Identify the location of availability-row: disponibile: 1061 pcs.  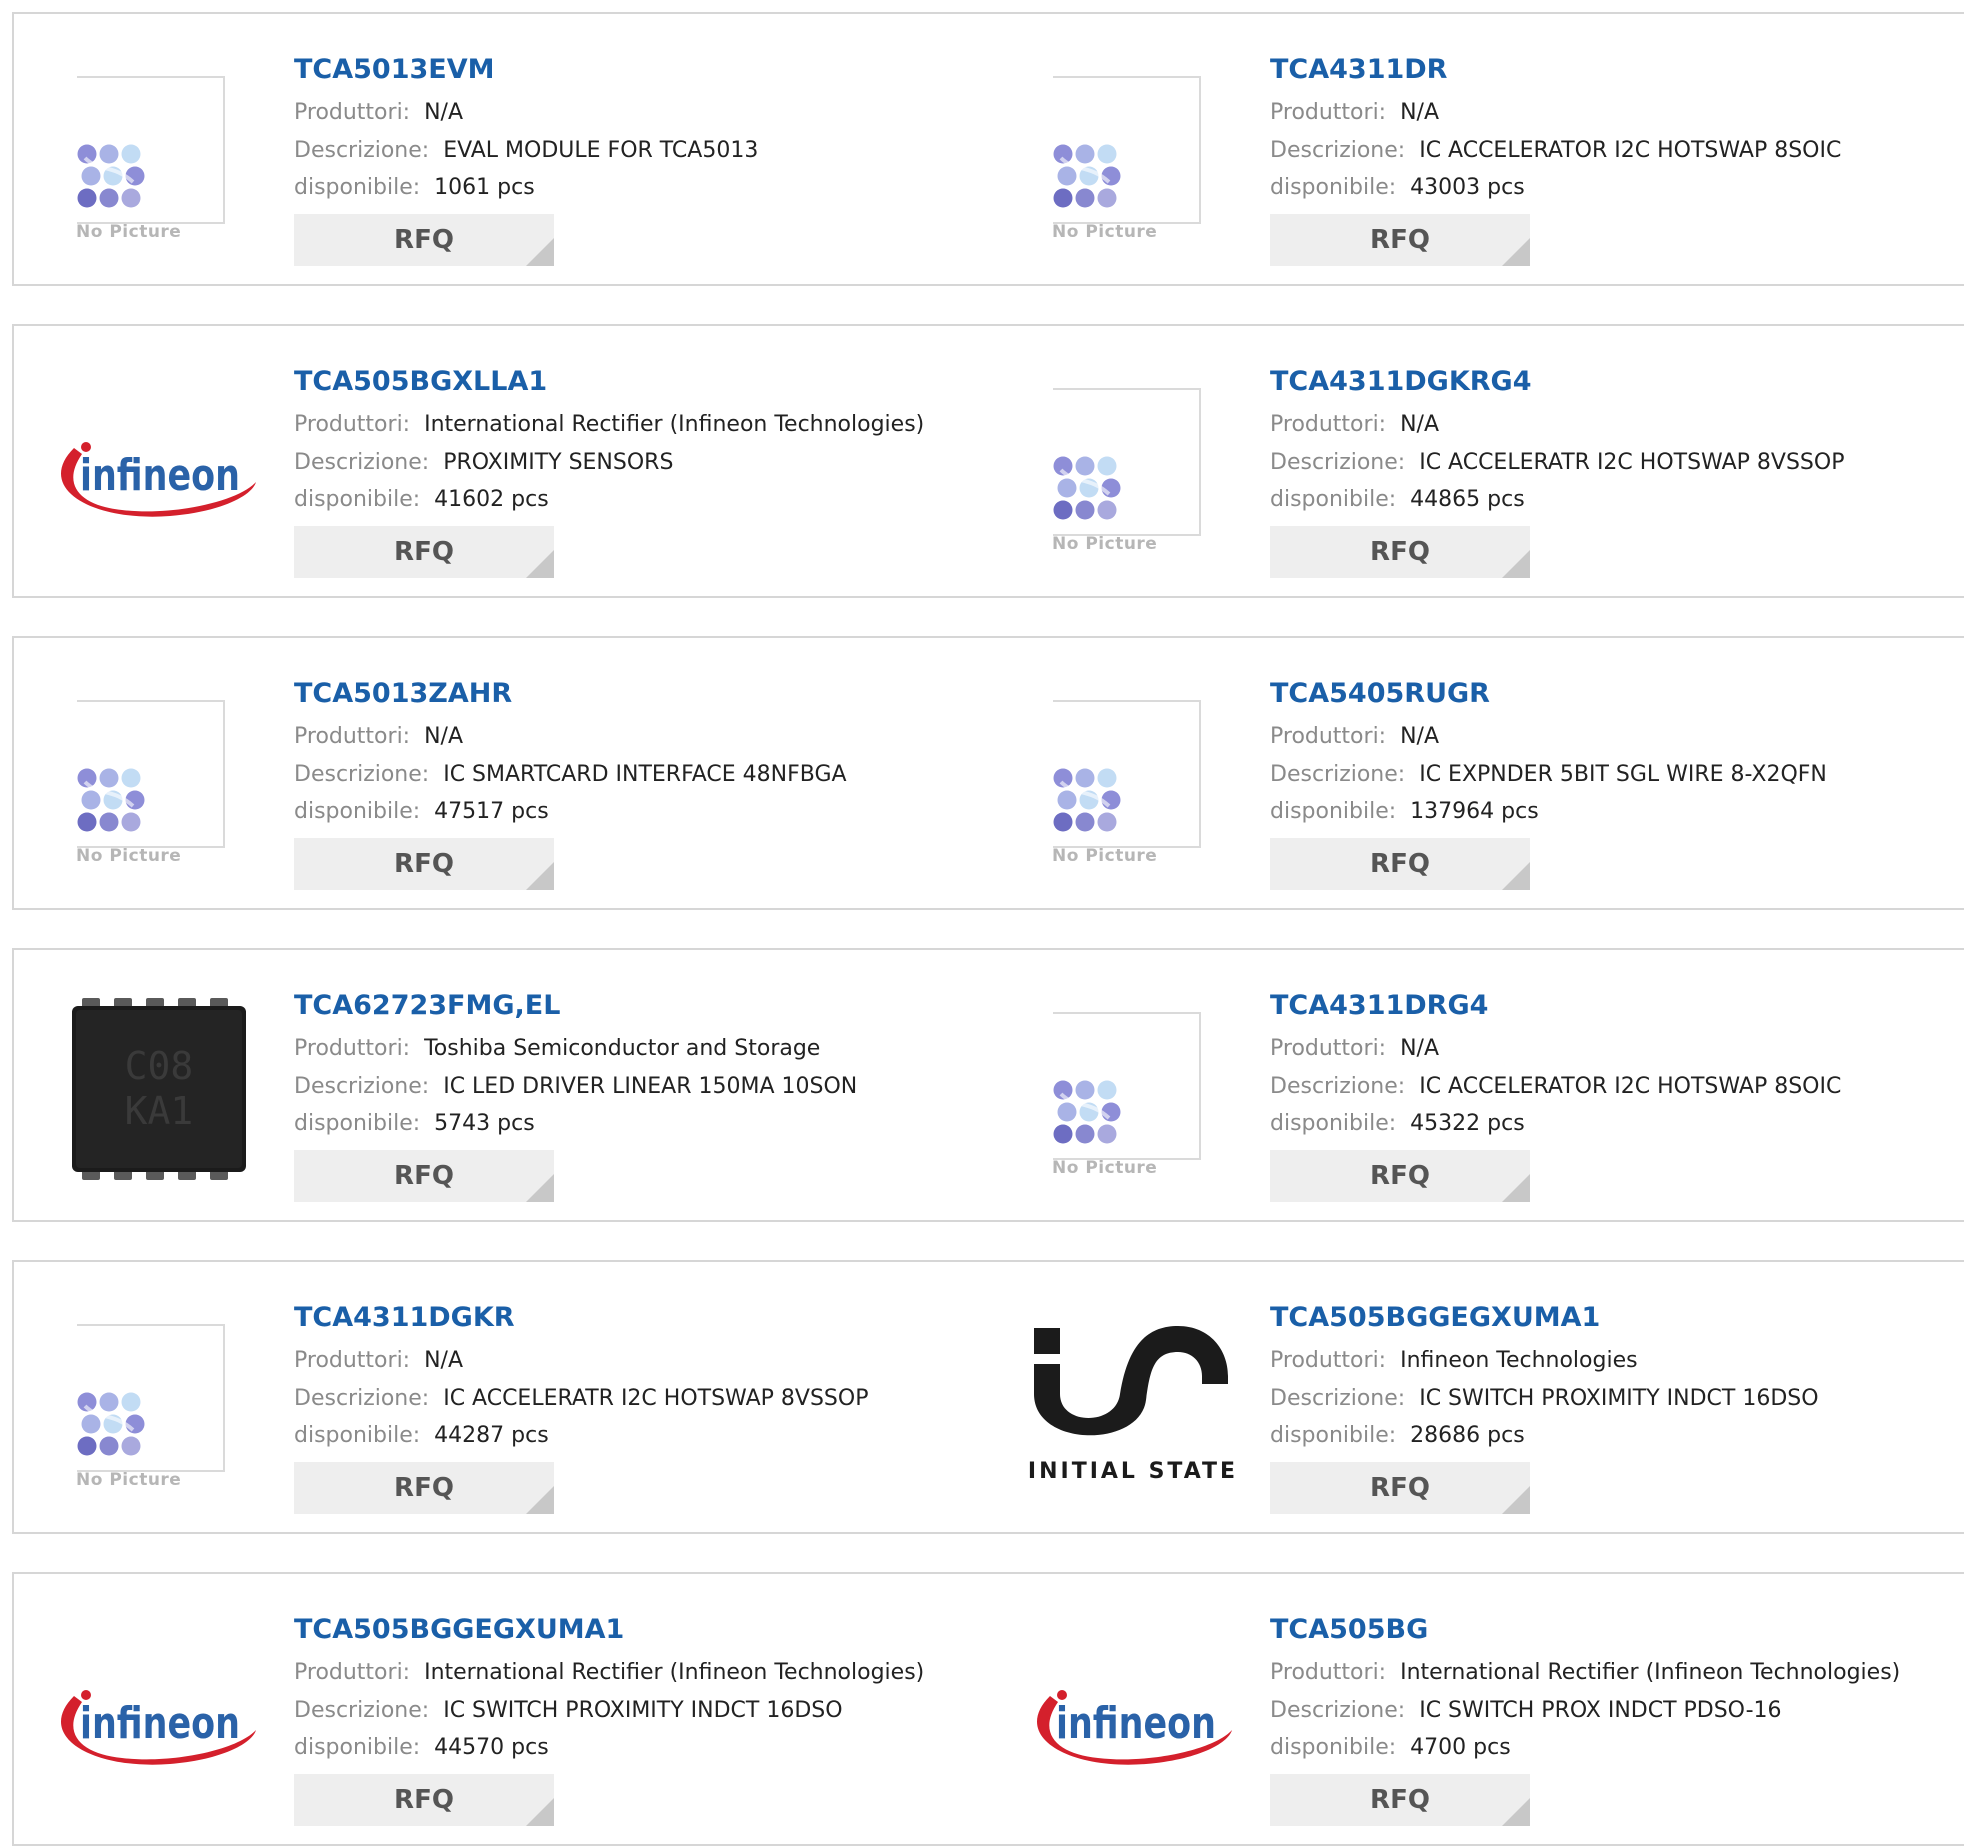
(414, 187).